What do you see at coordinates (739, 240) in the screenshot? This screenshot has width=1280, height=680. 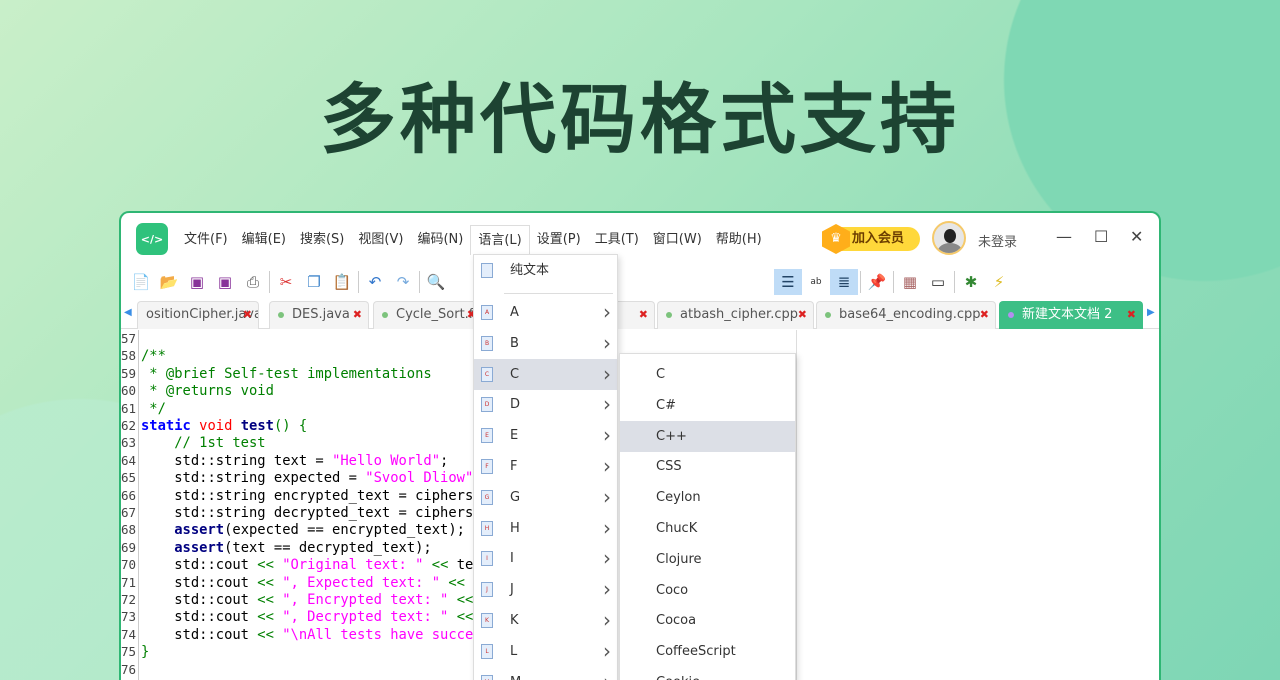 I see `menu-item: 帮助(H)` at bounding box center [739, 240].